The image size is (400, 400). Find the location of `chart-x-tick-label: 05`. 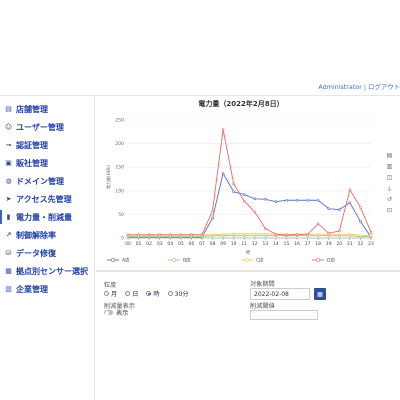

chart-x-tick-label: 05 is located at coordinates (181, 244).